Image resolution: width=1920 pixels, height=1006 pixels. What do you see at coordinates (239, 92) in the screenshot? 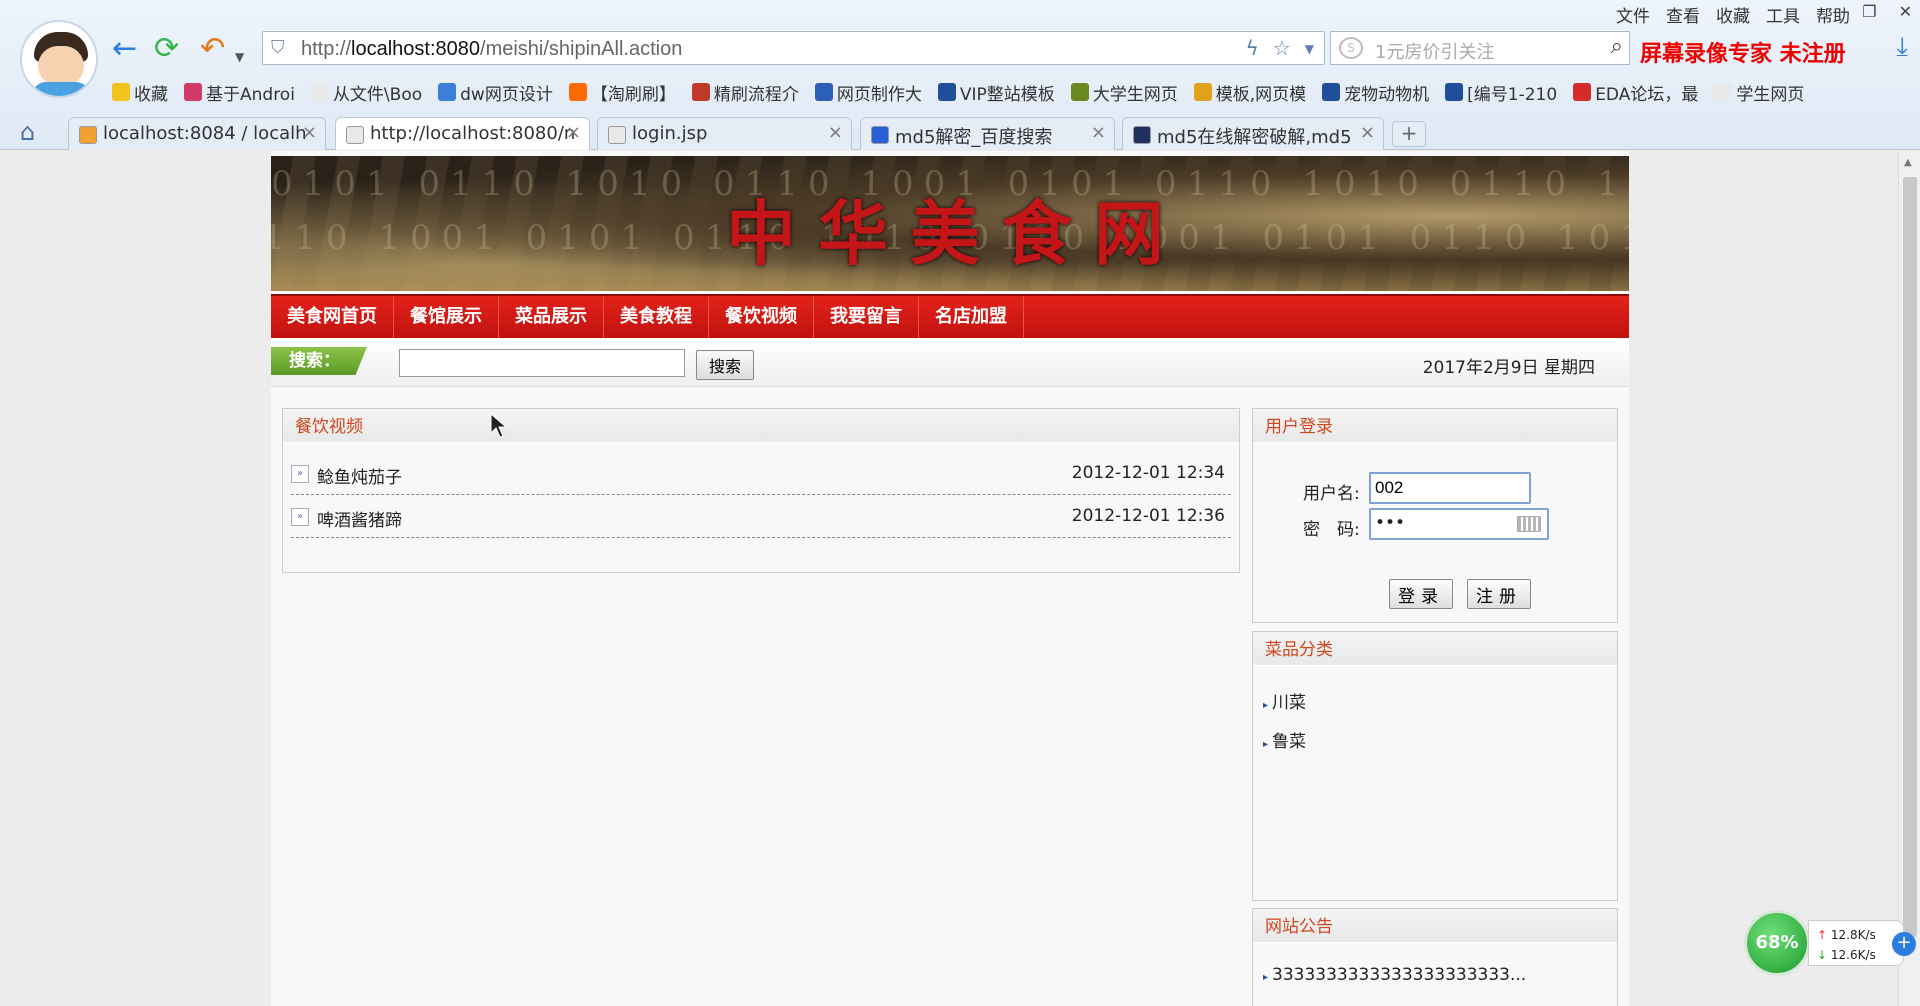
I see `bookmark-item: 基于Androi` at bounding box center [239, 92].